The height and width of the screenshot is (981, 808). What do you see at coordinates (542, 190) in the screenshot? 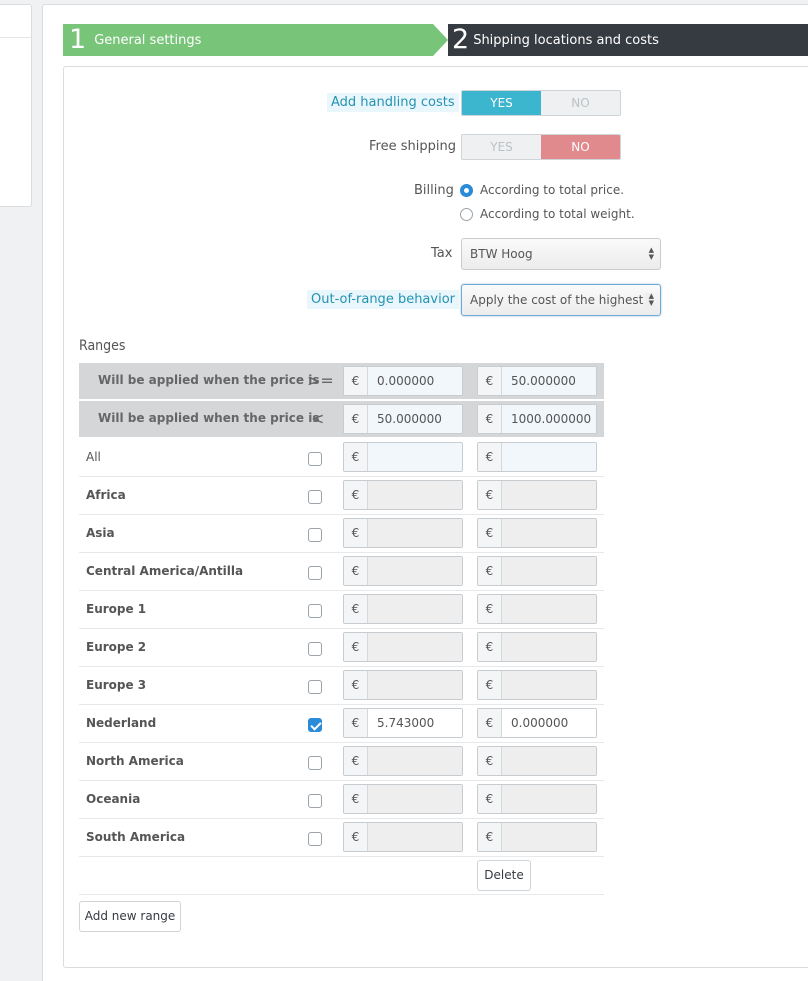
I see `billing-option-total-price: According to total price.` at bounding box center [542, 190].